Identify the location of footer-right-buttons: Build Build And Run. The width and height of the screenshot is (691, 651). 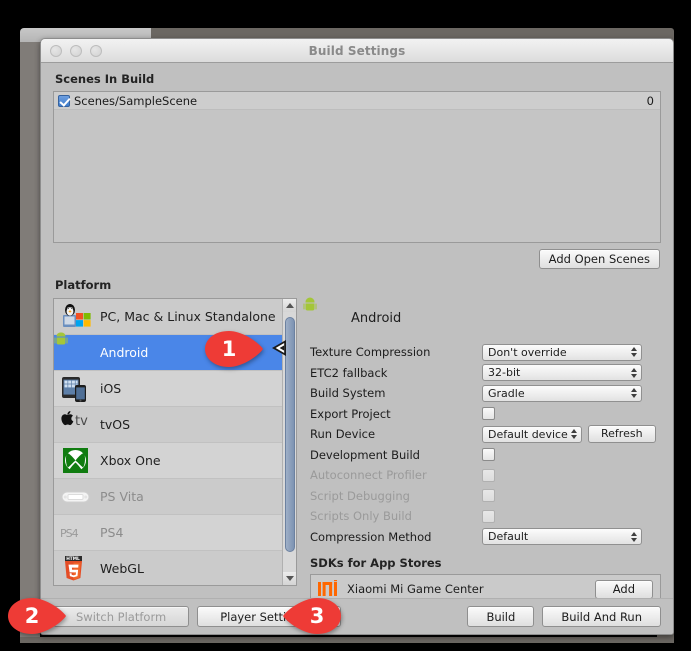
(564, 616).